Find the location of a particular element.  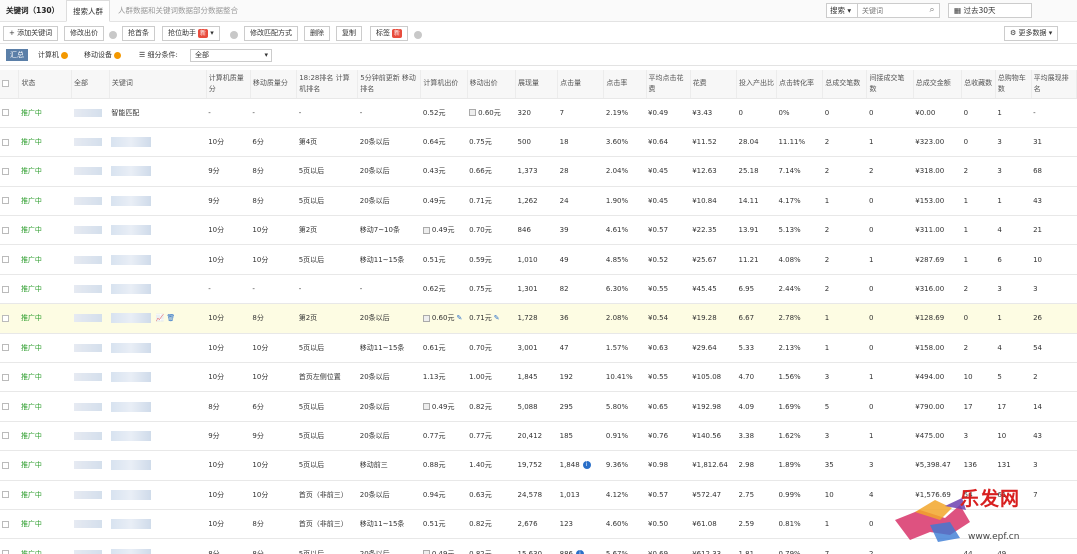

delete-icon: 🗑 is located at coordinates (170, 318).